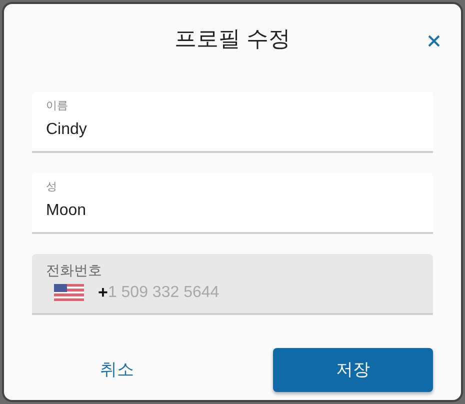 This screenshot has height=404, width=465. I want to click on input-field: Moon, so click(75, 211).